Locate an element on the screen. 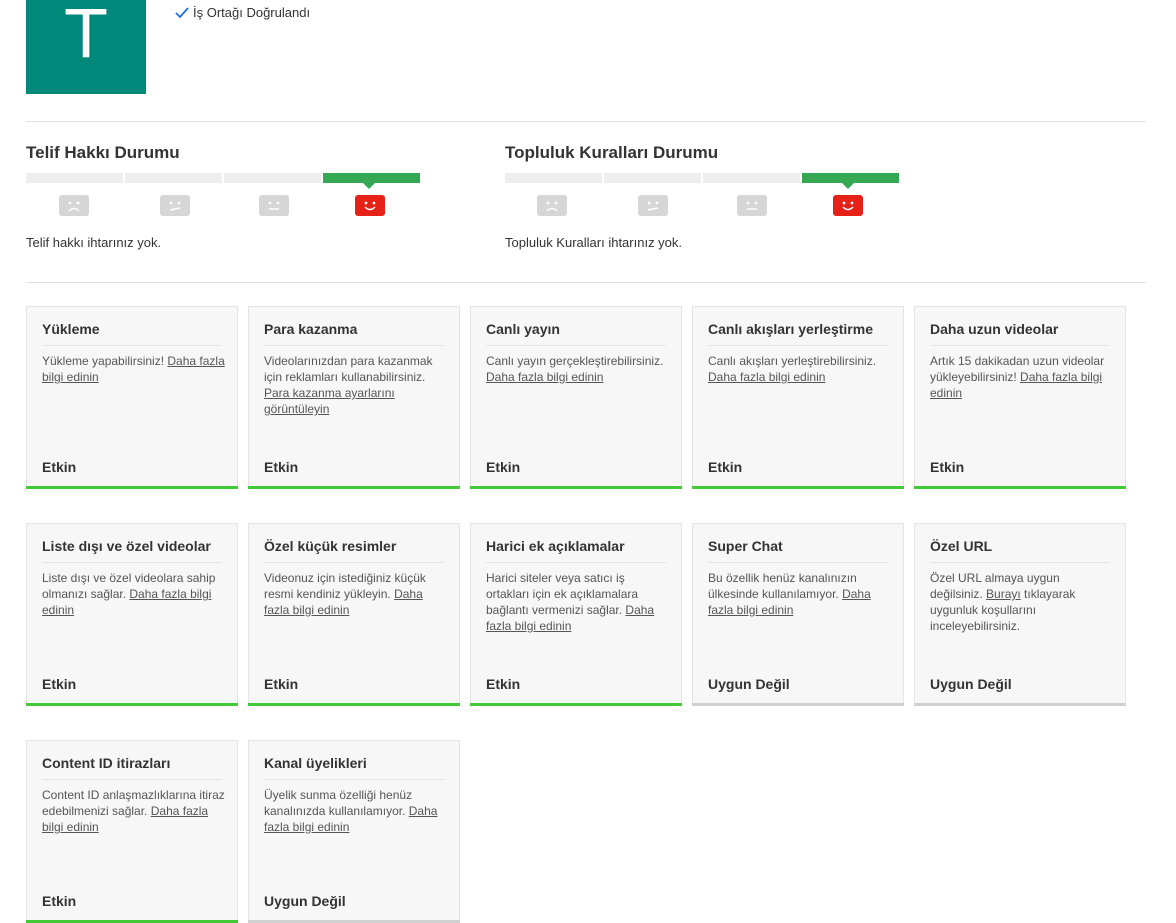 Image resolution: width=1176 pixels, height=923 pixels. card-title: Özel URL is located at coordinates (1020, 550).